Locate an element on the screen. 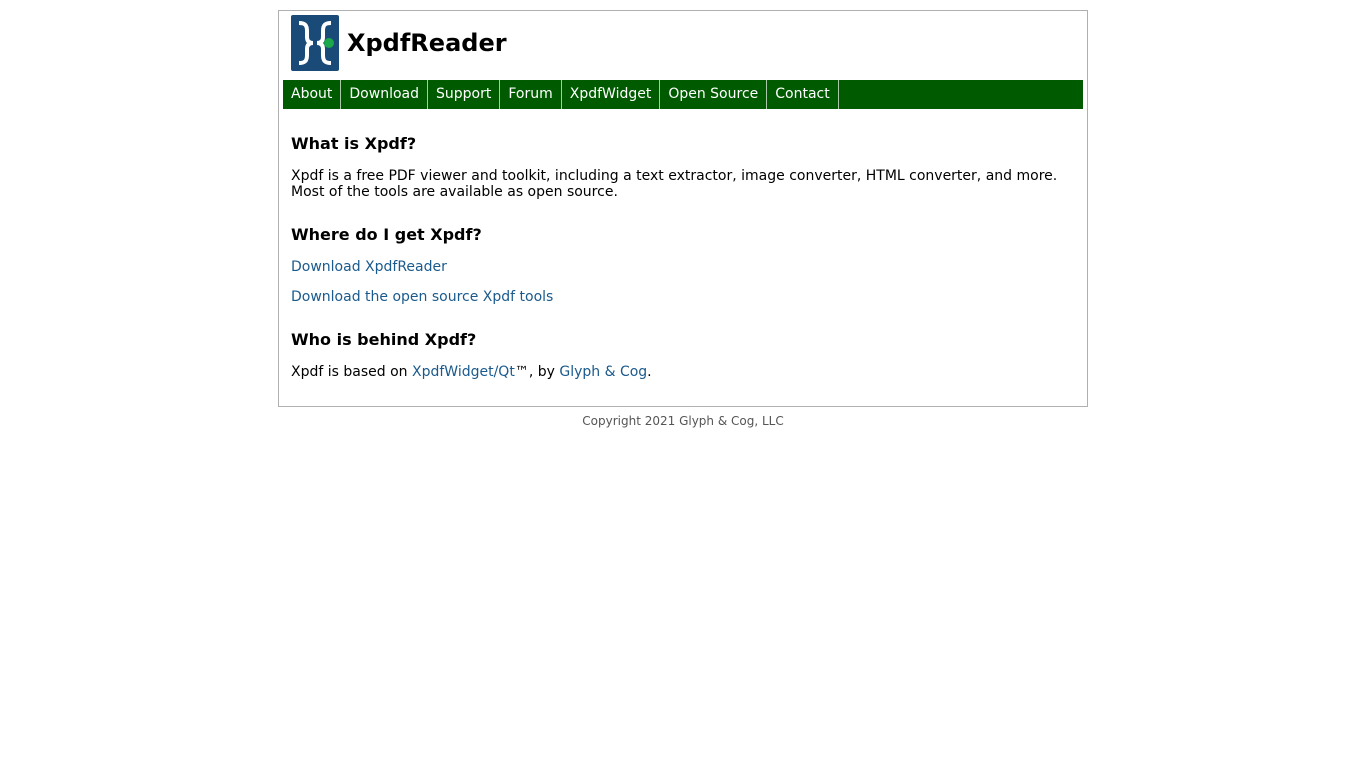 The width and height of the screenshot is (1366, 768). where-heading: Where do I get Xpdf? is located at coordinates (386, 234).